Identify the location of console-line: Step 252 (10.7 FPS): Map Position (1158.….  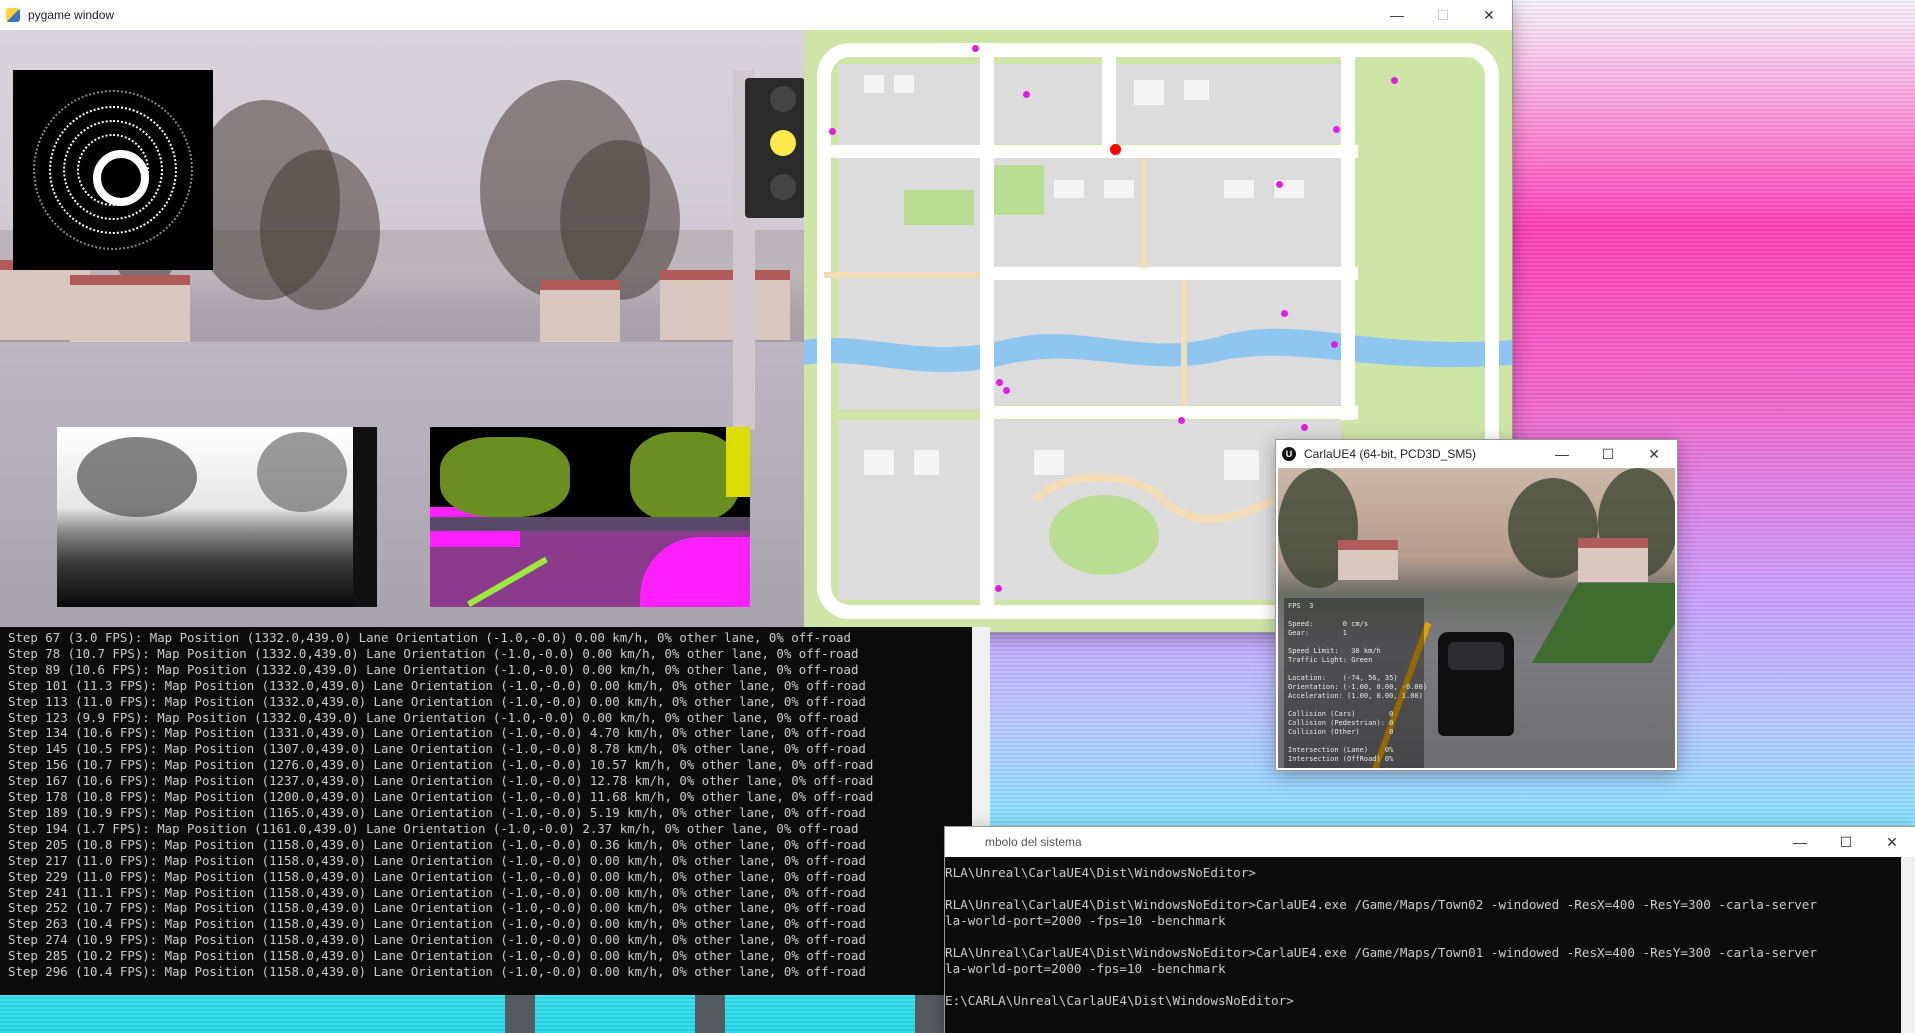
(437, 908).